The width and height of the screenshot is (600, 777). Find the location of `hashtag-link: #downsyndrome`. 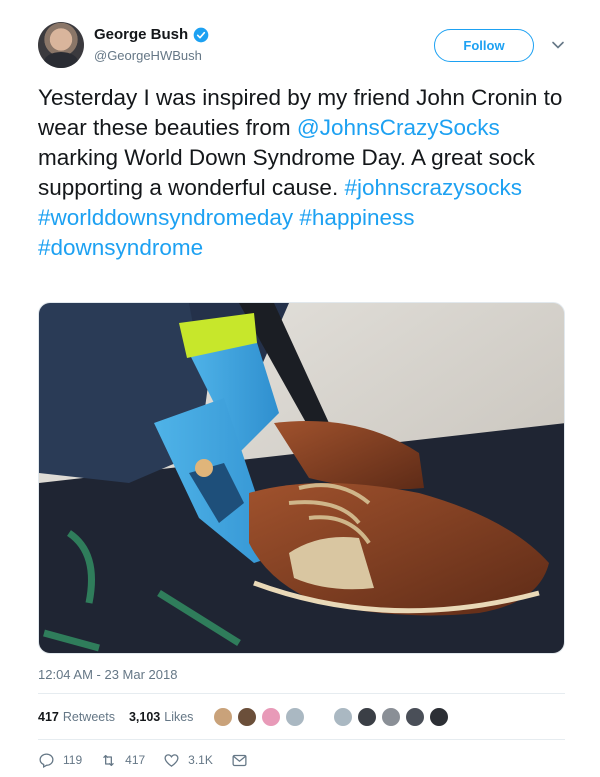

hashtag-link: #downsyndrome is located at coordinates (120, 247).